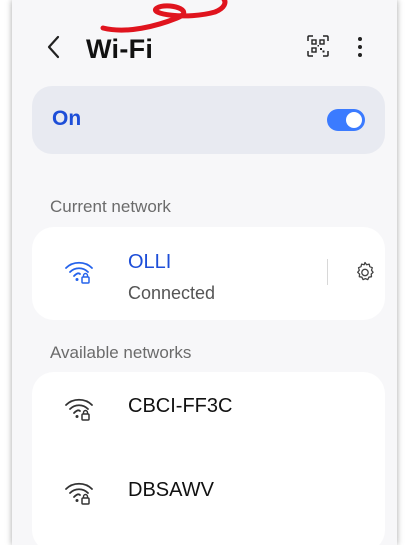  What do you see at coordinates (54, 47) in the screenshot?
I see `chevron-left-icon` at bounding box center [54, 47].